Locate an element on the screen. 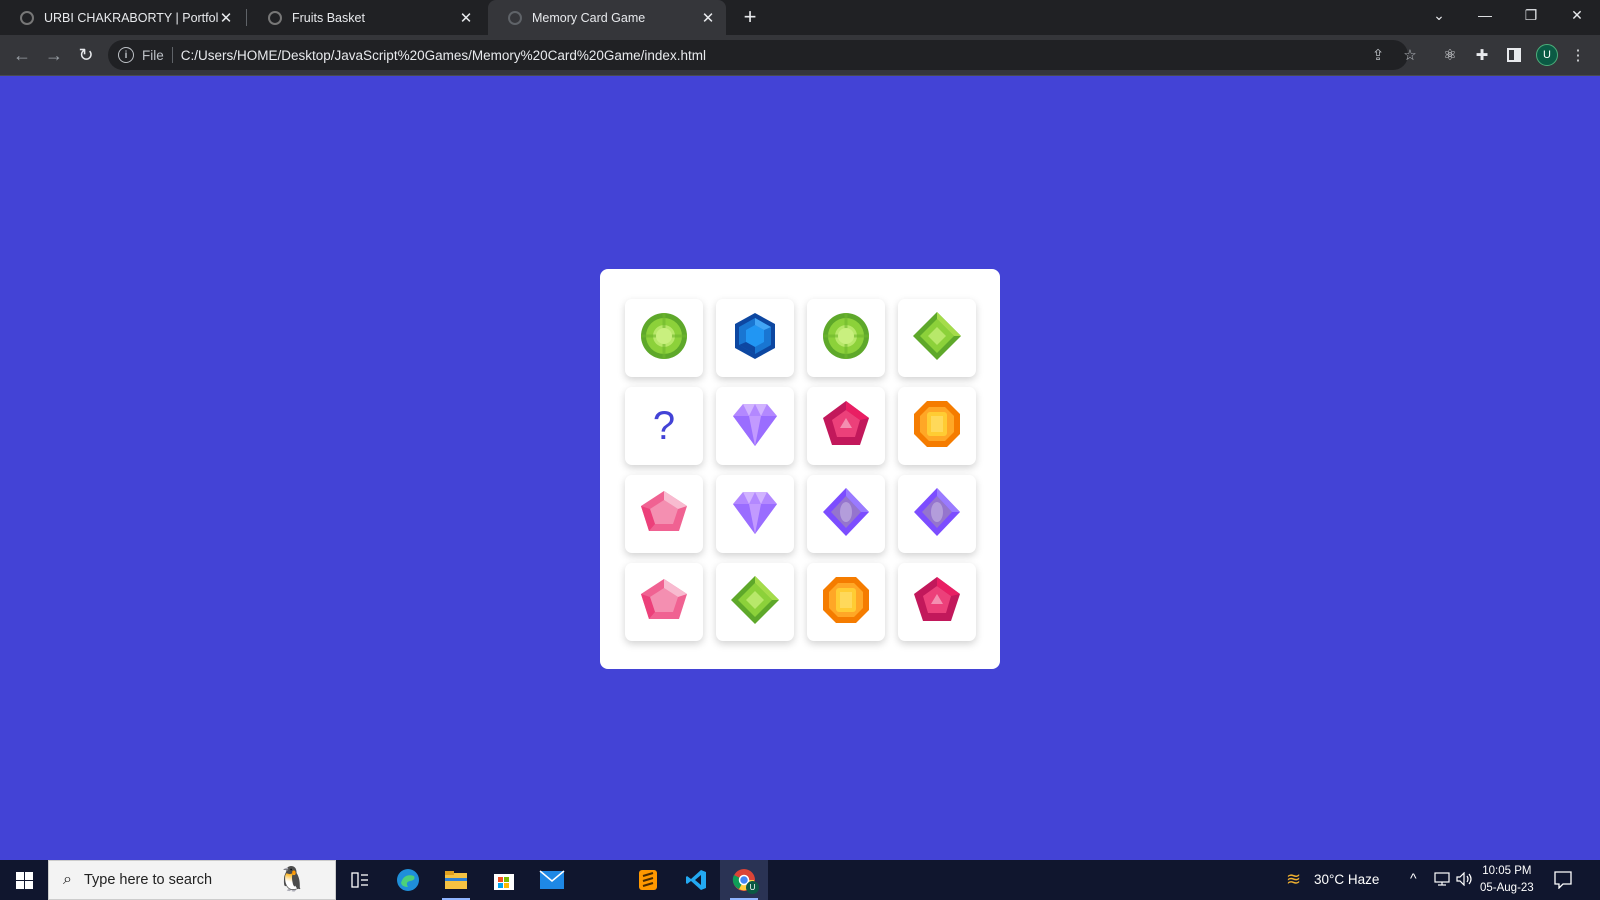  memory-card-hidden: ? is located at coordinates (664, 426).